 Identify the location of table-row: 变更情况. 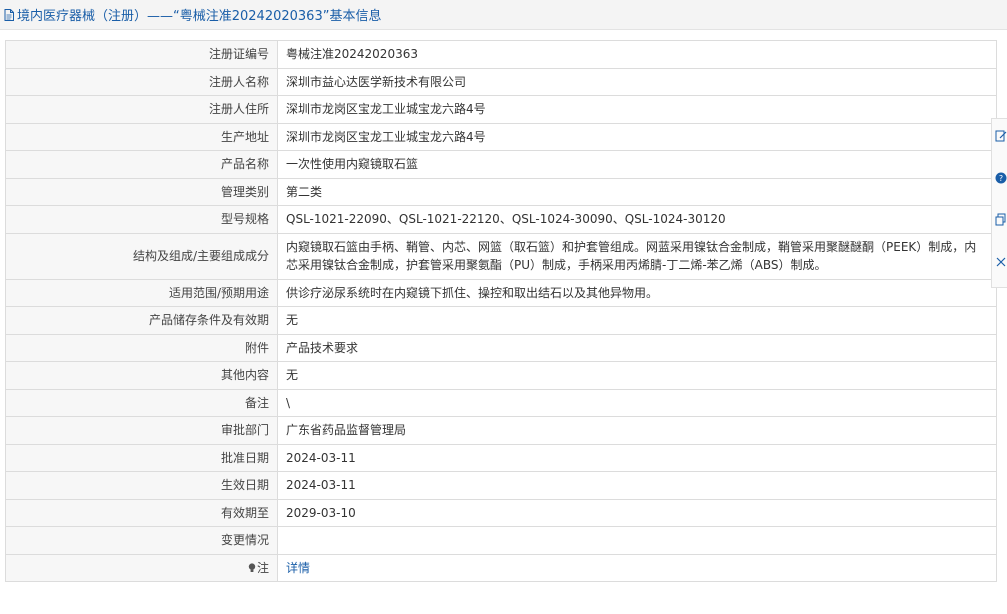
(501, 540).